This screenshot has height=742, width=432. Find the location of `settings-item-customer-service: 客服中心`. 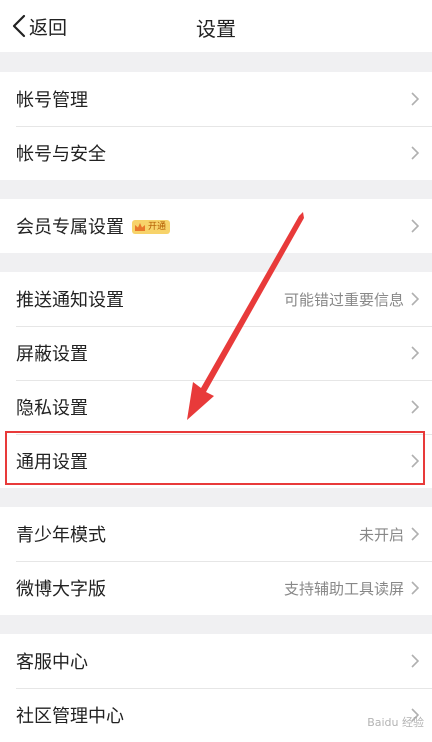

settings-item-customer-service: 客服中心 is located at coordinates (216, 661).